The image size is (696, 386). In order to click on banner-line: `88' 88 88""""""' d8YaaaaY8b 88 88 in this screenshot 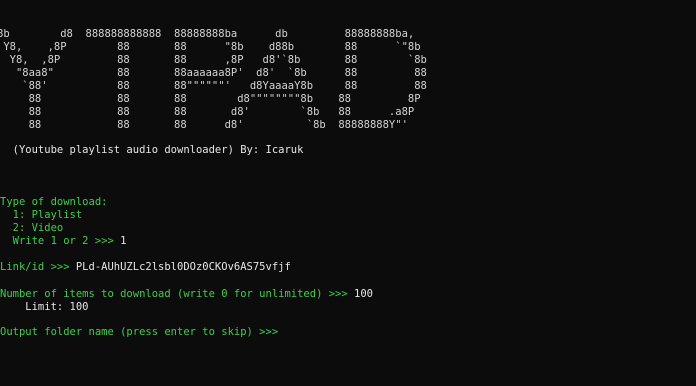, I will do `click(213, 86)`.